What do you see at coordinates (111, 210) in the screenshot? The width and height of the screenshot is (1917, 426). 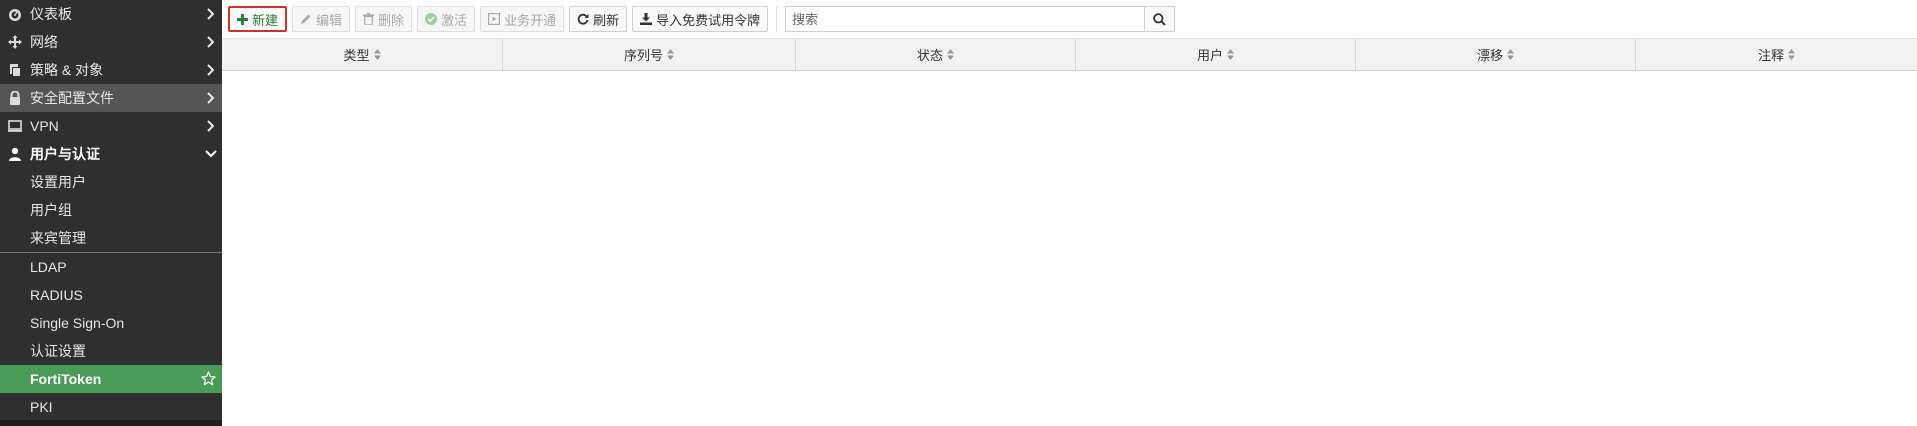 I see `sidebar-subitem-user-groups: 用户组` at bounding box center [111, 210].